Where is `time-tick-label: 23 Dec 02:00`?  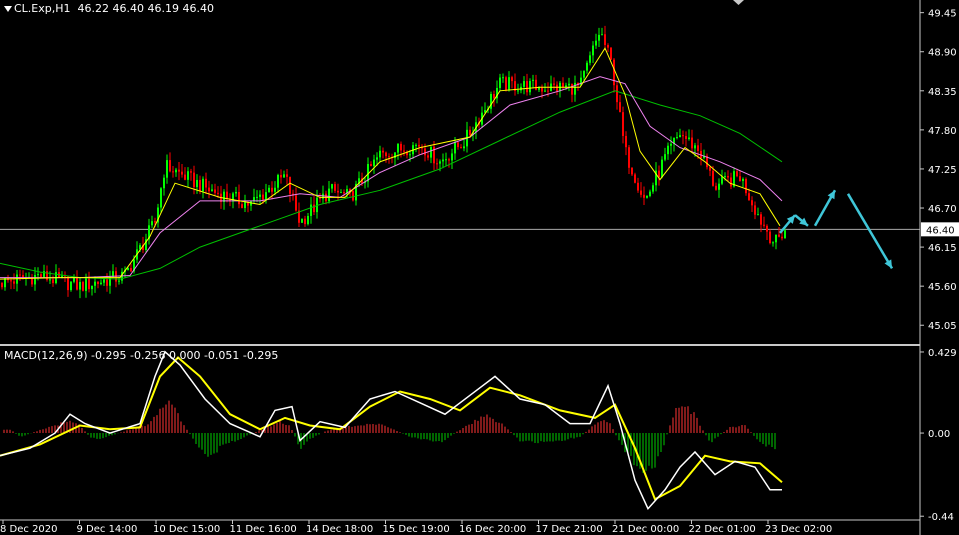 time-tick-label: 23 Dec 02:00 is located at coordinates (798, 529).